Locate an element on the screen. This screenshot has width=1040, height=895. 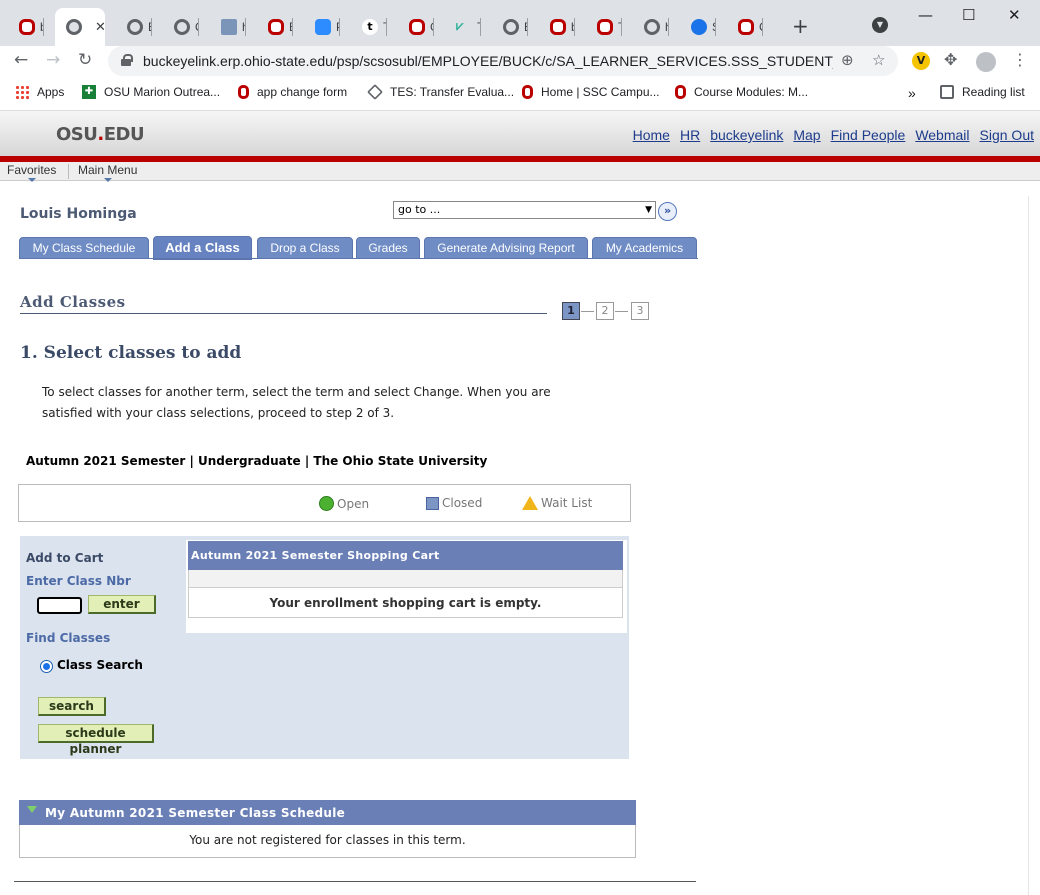
web-icon is located at coordinates (699, 27).